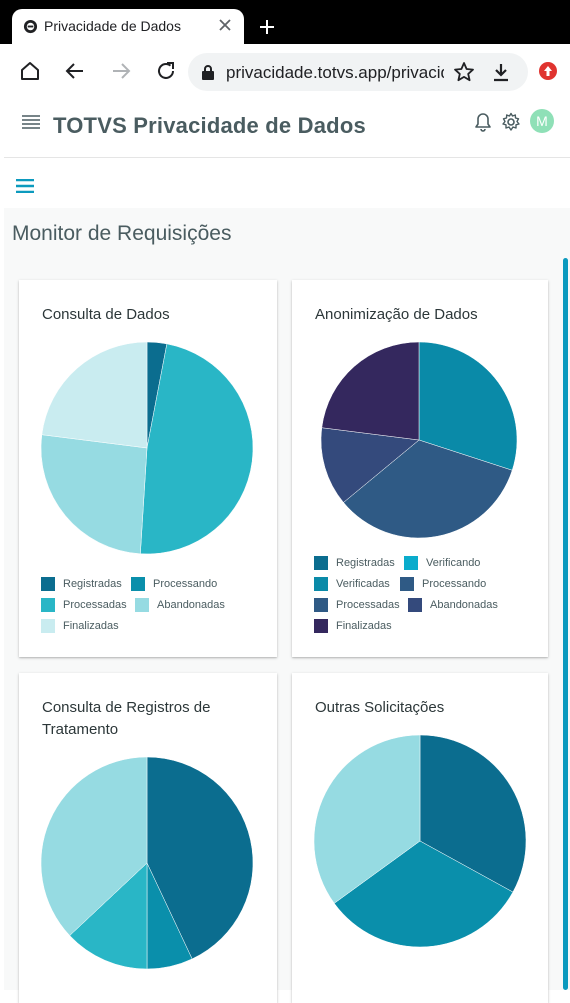  I want to click on browser-toolbar: privacidade.totvs.app/privacidade, so click(285, 71).